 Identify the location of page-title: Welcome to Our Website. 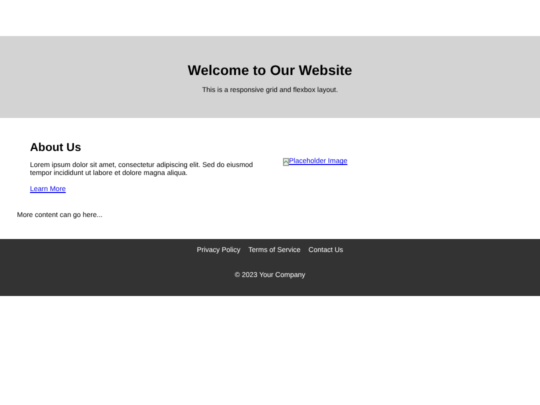
(270, 70).